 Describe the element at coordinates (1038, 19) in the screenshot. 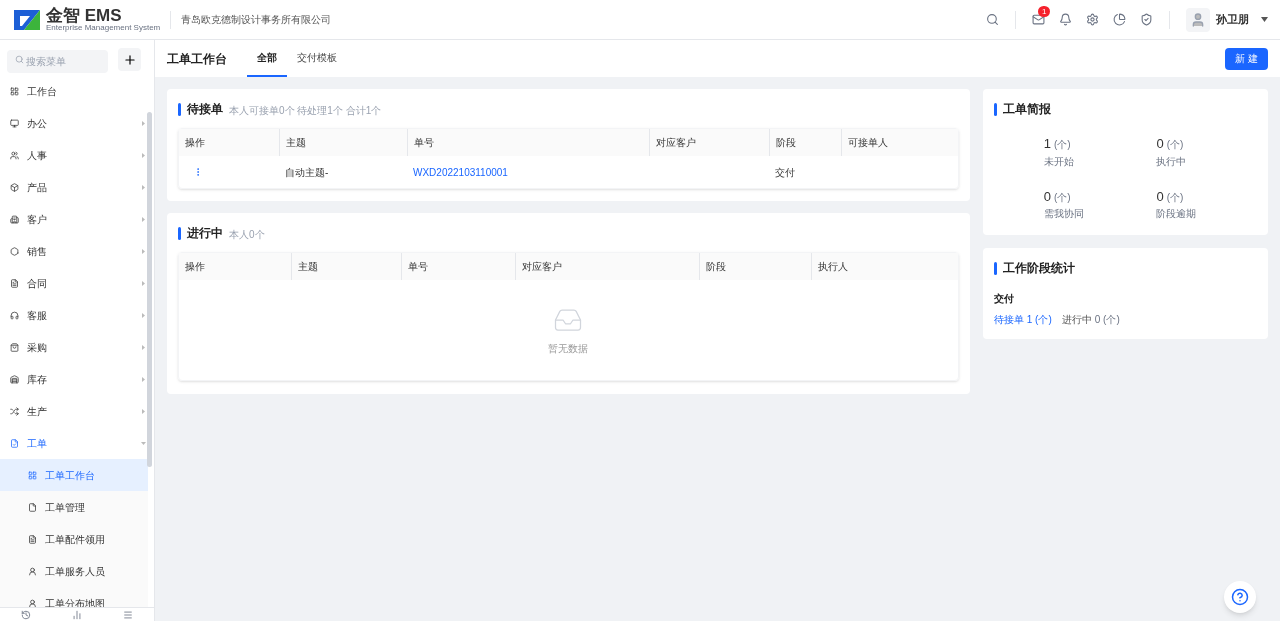

I see `message-icon` at that location.